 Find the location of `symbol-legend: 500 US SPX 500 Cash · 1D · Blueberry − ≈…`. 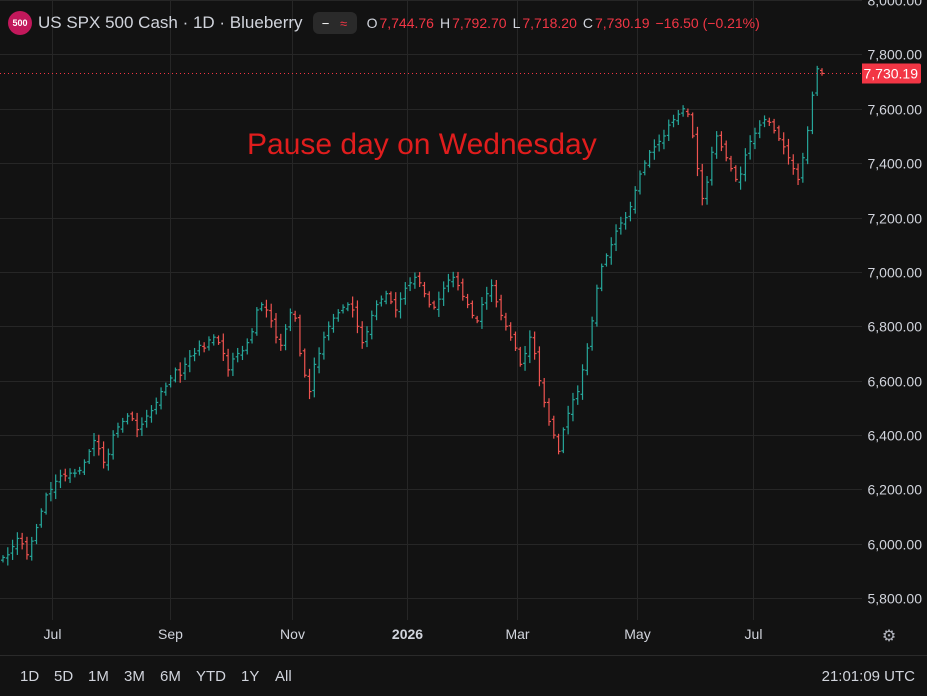

symbol-legend: 500 US SPX 500 Cash · 1D · Blueberry − ≈… is located at coordinates (386, 23).